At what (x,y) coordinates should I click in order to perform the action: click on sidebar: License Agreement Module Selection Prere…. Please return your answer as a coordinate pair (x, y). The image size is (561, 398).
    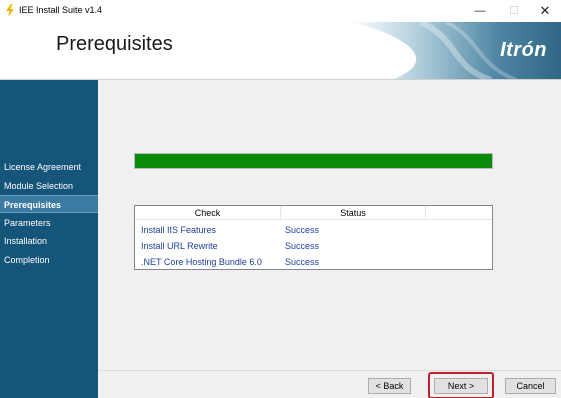
    Looking at the image, I should click on (49, 239).